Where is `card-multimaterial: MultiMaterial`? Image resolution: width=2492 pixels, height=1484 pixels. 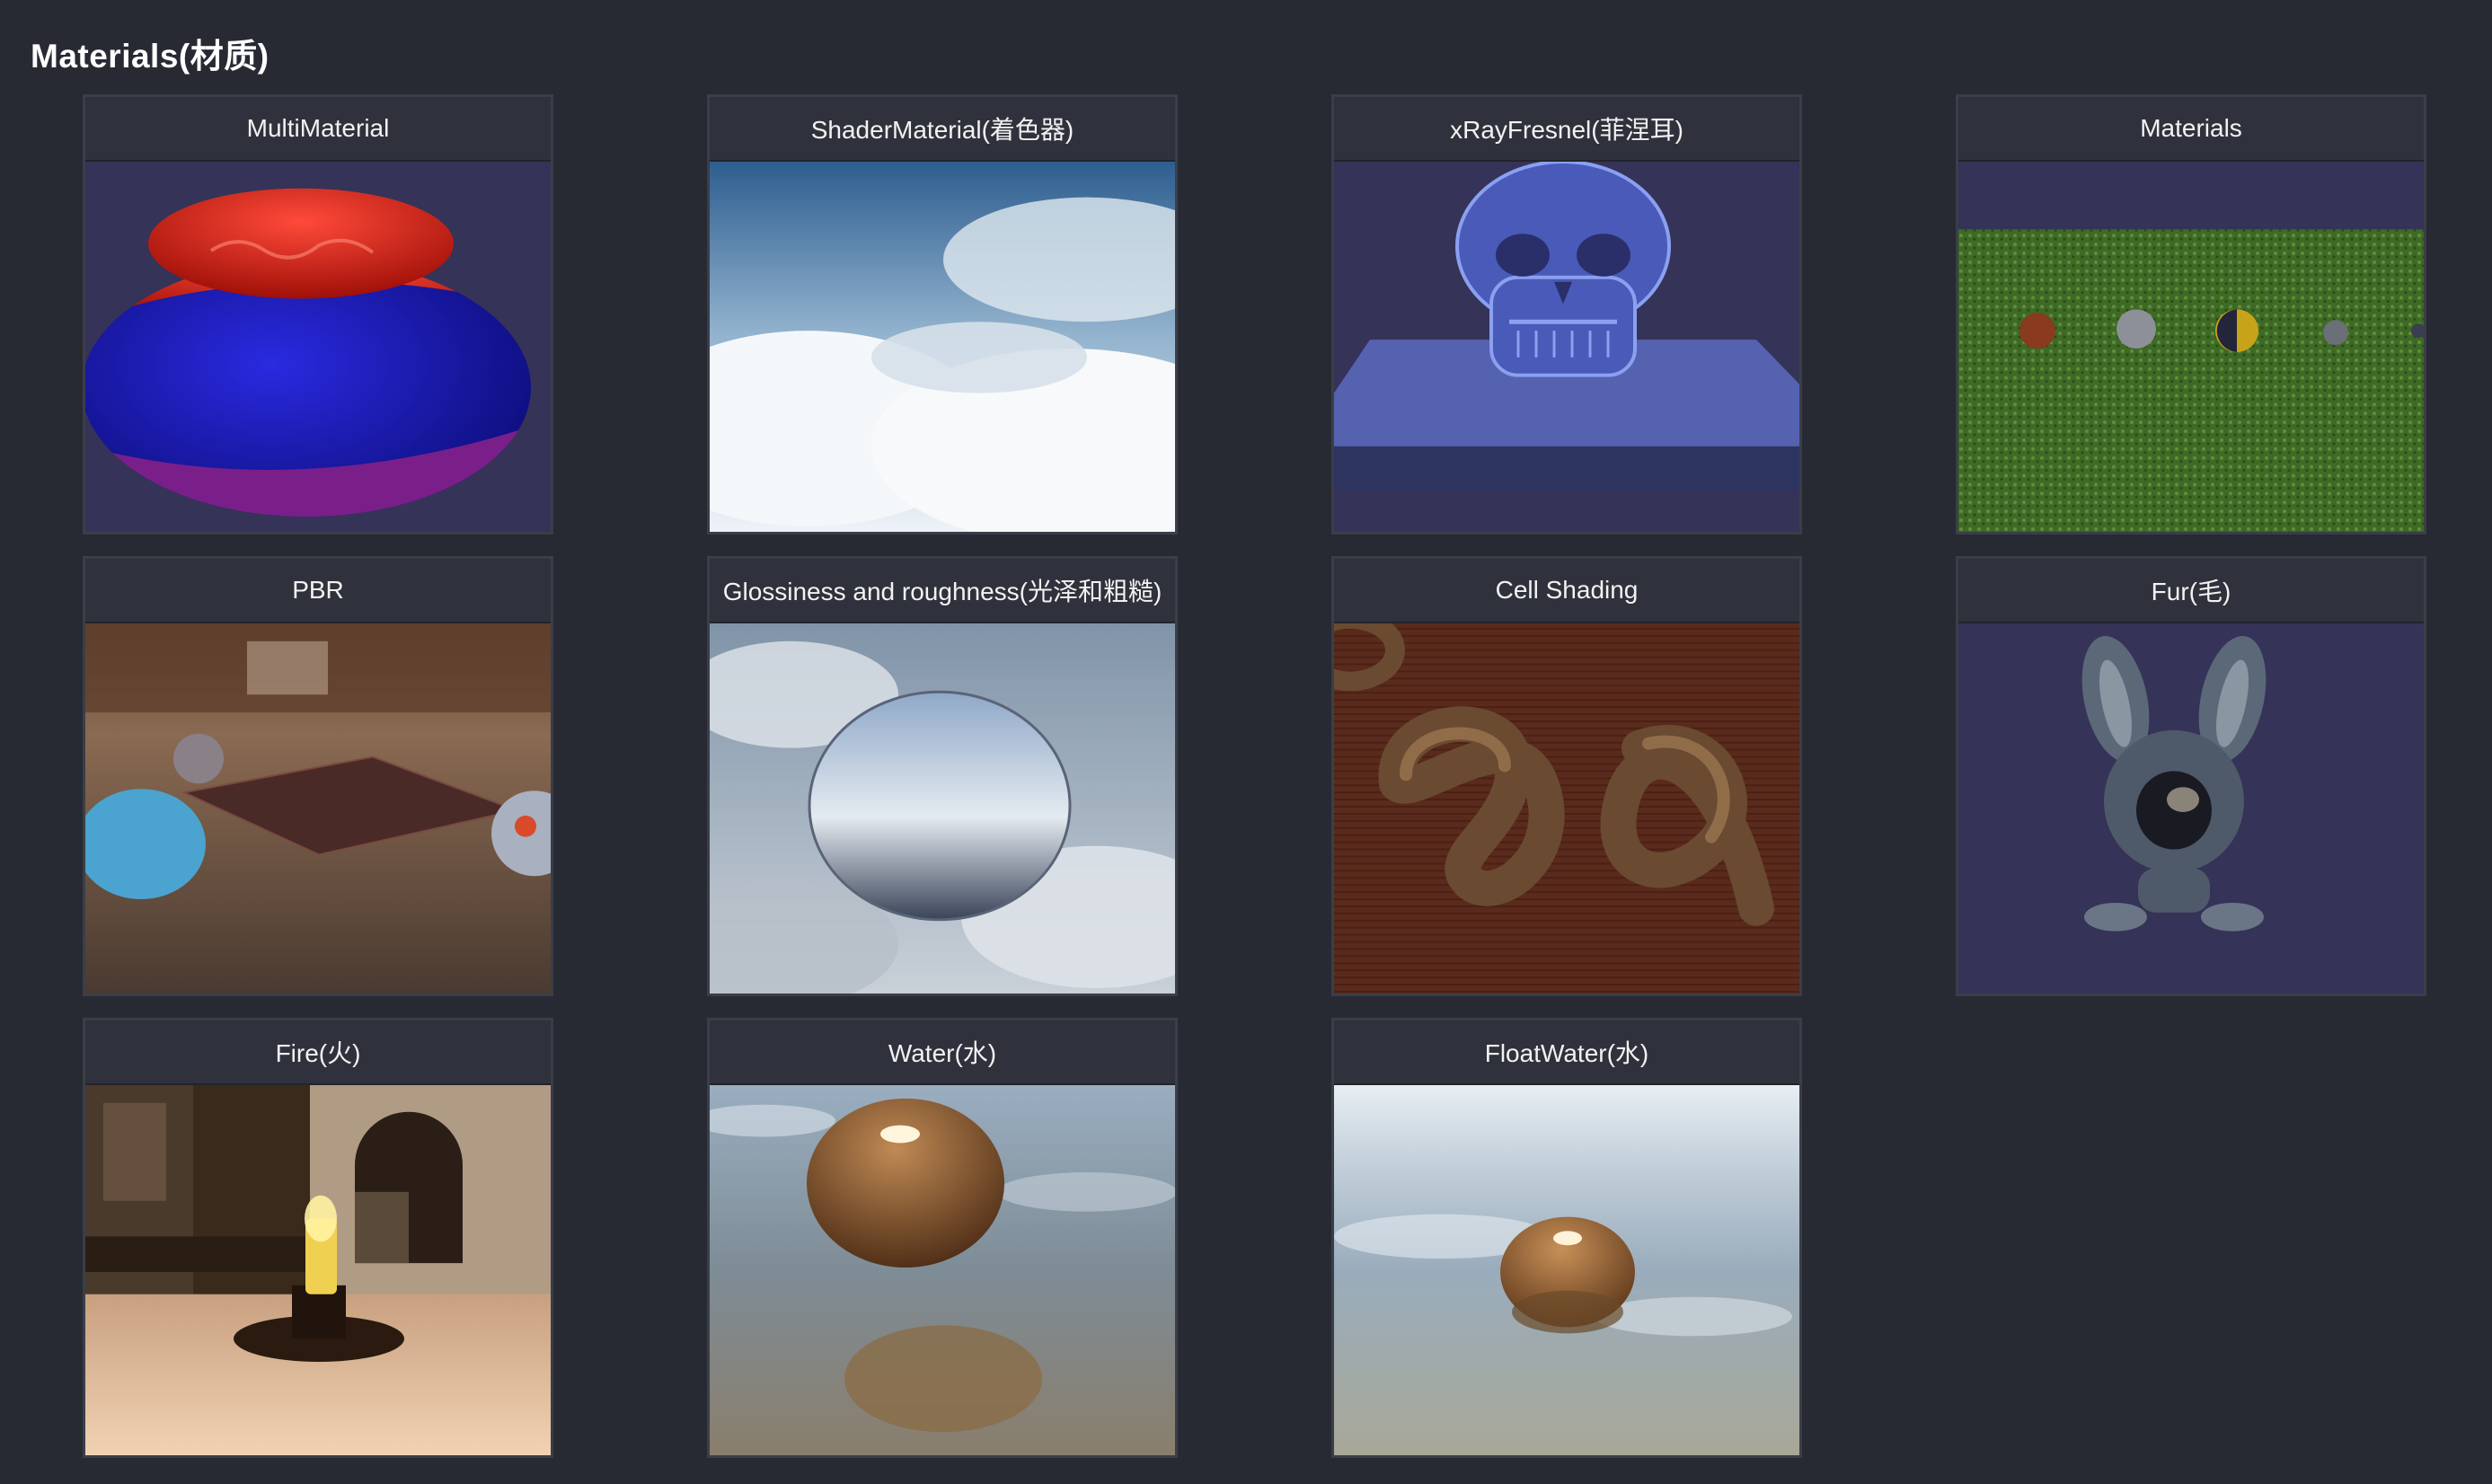
card-multimaterial: MultiMaterial is located at coordinates (318, 314).